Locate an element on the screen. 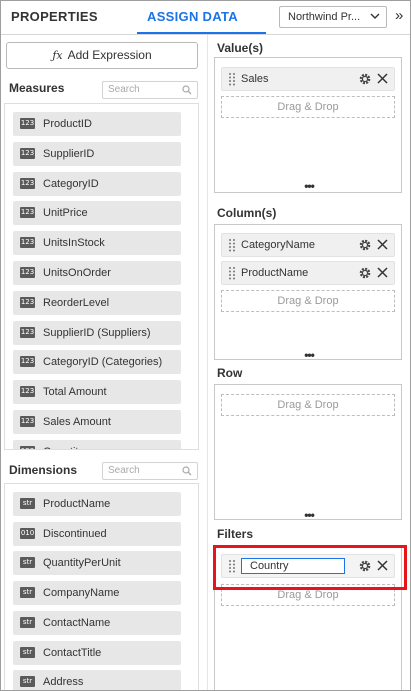 The image size is (411, 691). tab-properties: PROPERTIES is located at coordinates (54, 17).